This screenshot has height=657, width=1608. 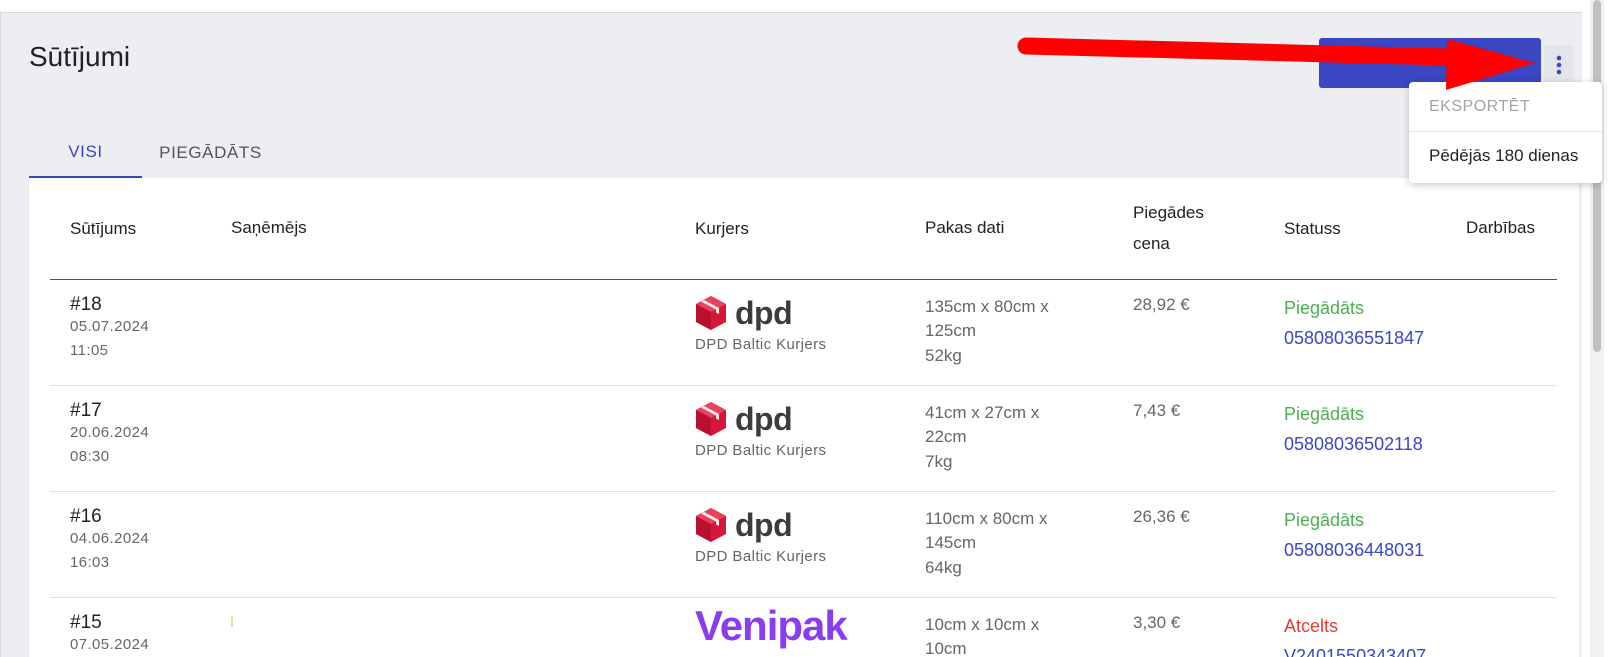 What do you see at coordinates (1355, 651) in the screenshot?
I see `tracking-number-link: V2401550343407` at bounding box center [1355, 651].